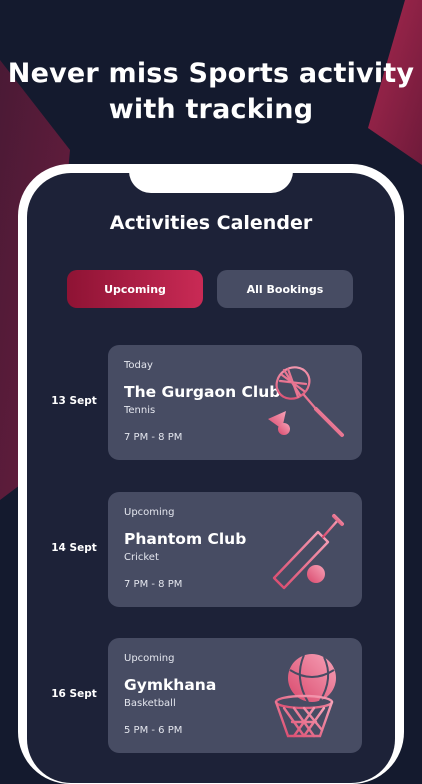 The height and width of the screenshot is (784, 422). What do you see at coordinates (235, 695) in the screenshot?
I see `activity-card: Upcoming Gymkhana Basketball 5 PM - 6 PM` at bounding box center [235, 695].